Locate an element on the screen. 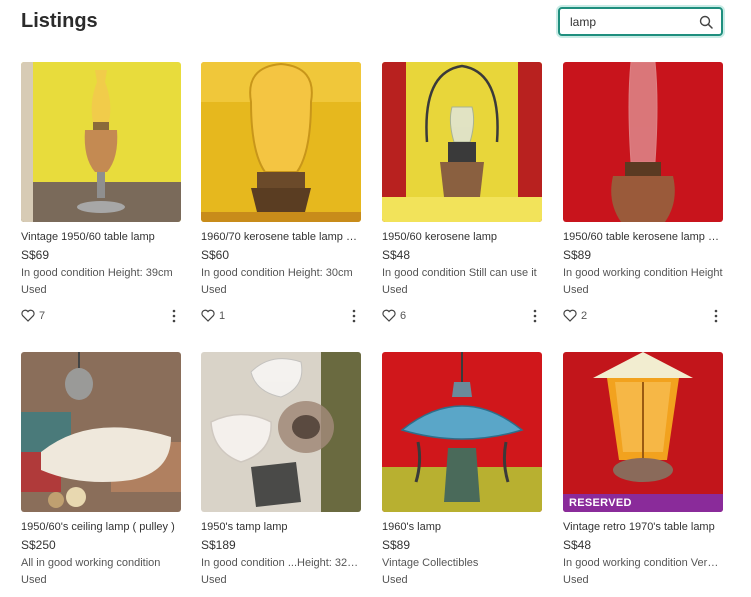 The height and width of the screenshot is (597, 751). reserved-badge: RESERVED is located at coordinates (643, 503).